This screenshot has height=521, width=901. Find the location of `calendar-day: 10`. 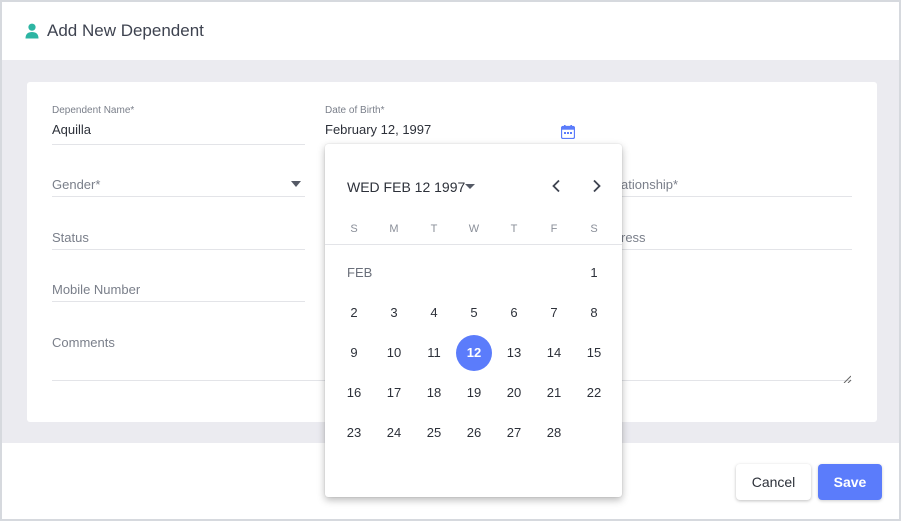

calendar-day: 10 is located at coordinates (394, 353).